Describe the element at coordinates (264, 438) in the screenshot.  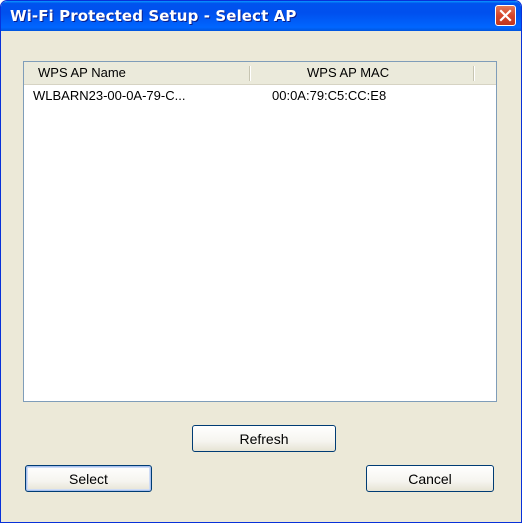
I see `refresh-button: Refresh` at that location.